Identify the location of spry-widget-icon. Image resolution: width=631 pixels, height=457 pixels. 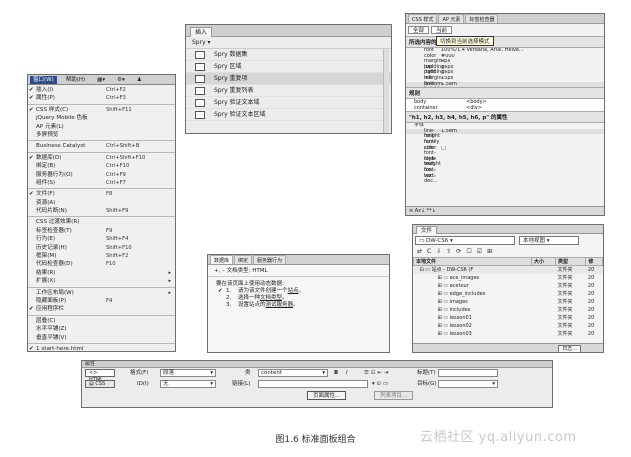
(200, 79).